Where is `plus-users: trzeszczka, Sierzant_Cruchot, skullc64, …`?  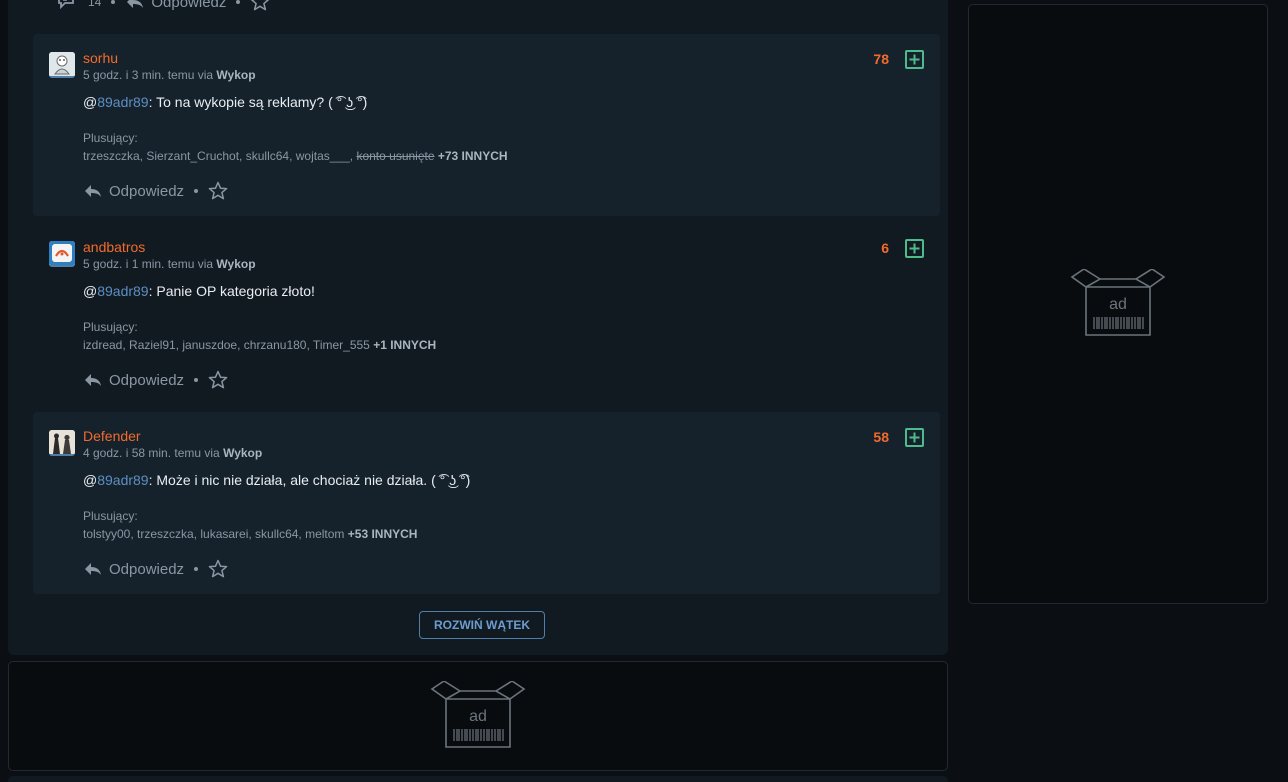 plus-users: trzeszczka, Sierzant_Cruchot, skullc64, … is located at coordinates (219, 156).